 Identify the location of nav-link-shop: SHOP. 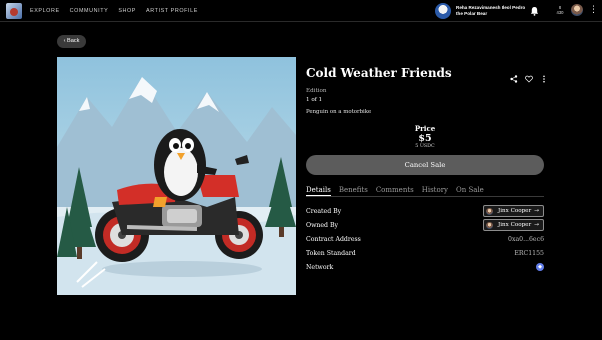
(127, 11).